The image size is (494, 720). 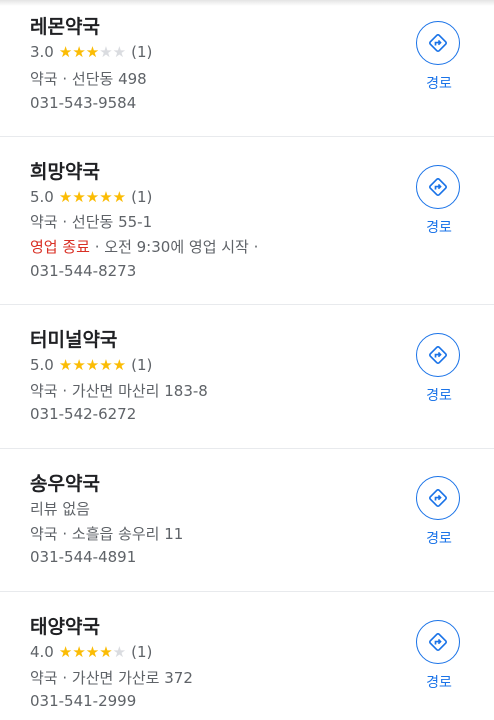 What do you see at coordinates (65, 170) in the screenshot?
I see `place-name: 희망약국` at bounding box center [65, 170].